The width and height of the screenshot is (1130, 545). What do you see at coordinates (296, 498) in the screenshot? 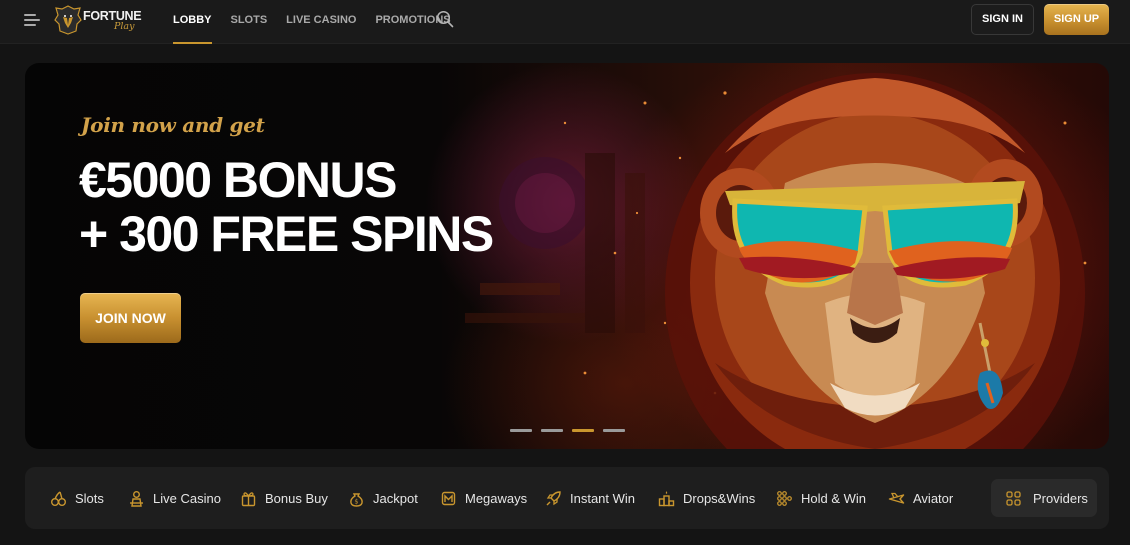
I see `category-label: Bonus Buy` at bounding box center [296, 498].